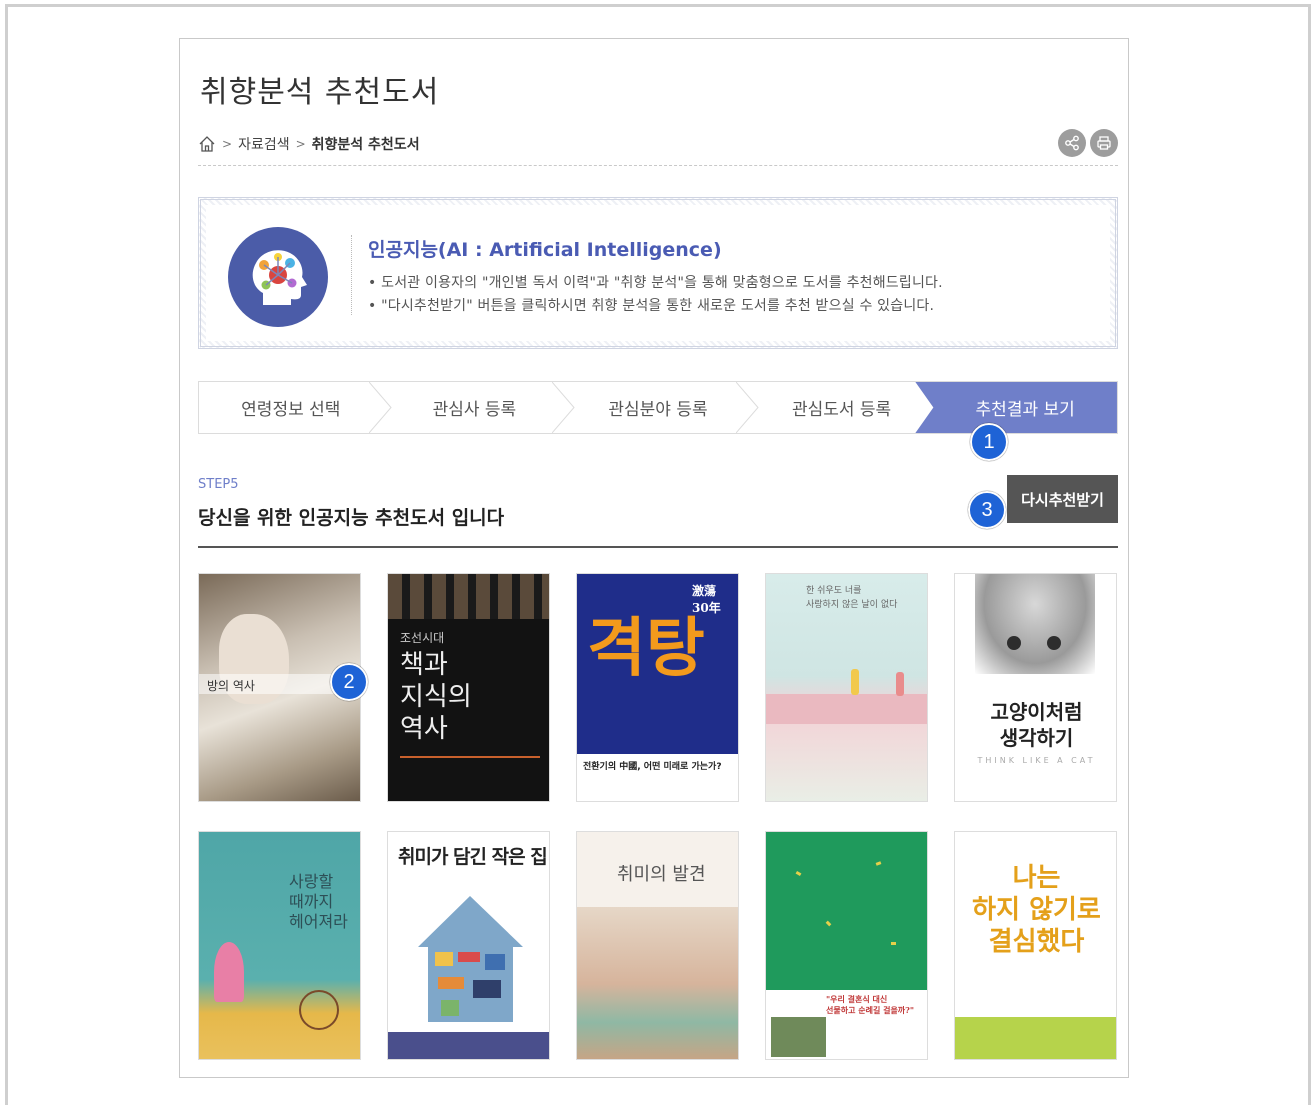 Image resolution: width=1316 pixels, height=1105 pixels. I want to click on title-divider, so click(658, 165).